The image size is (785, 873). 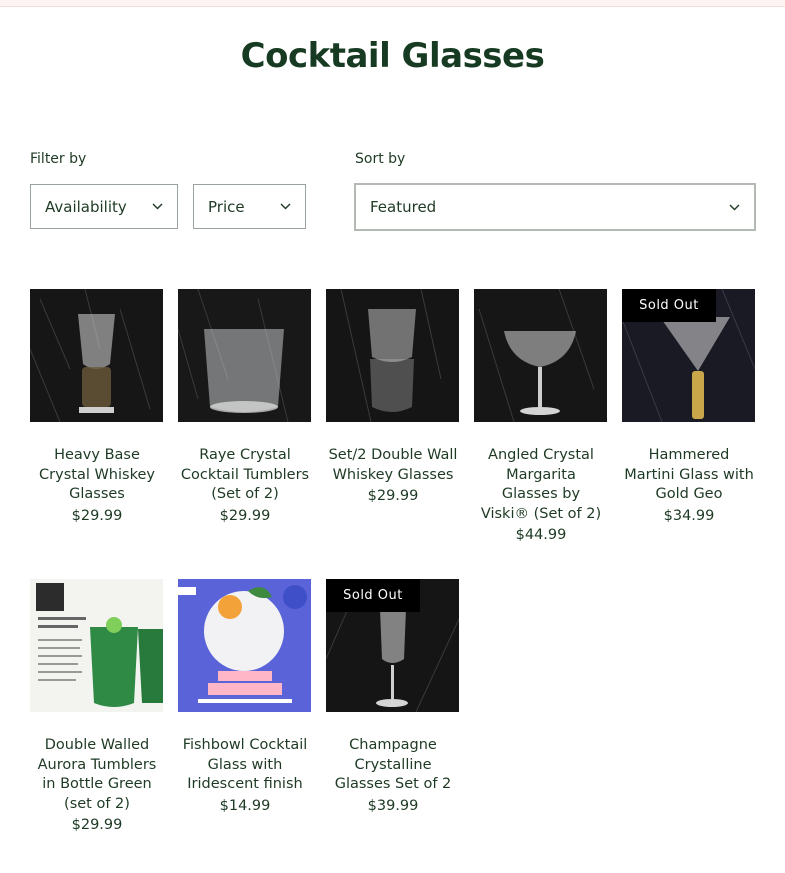 I want to click on filter-by-label: Filter by, so click(x=58, y=159).